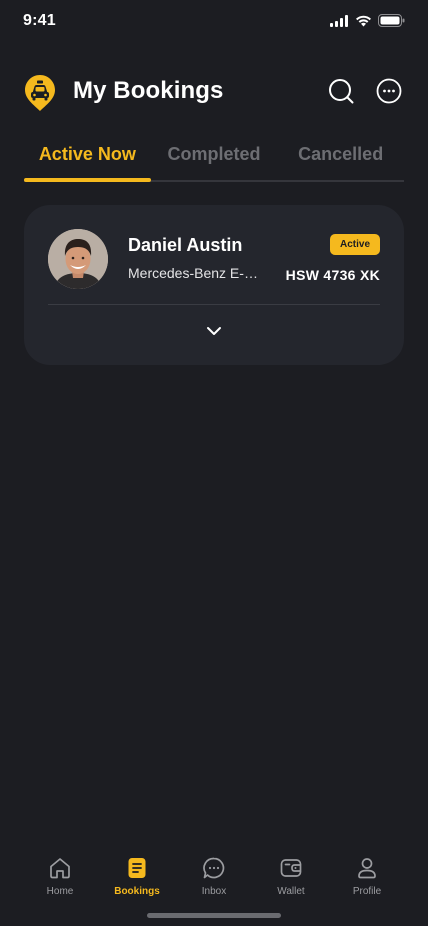 The height and width of the screenshot is (926, 428). What do you see at coordinates (214, 868) in the screenshot?
I see `chat-icon` at bounding box center [214, 868].